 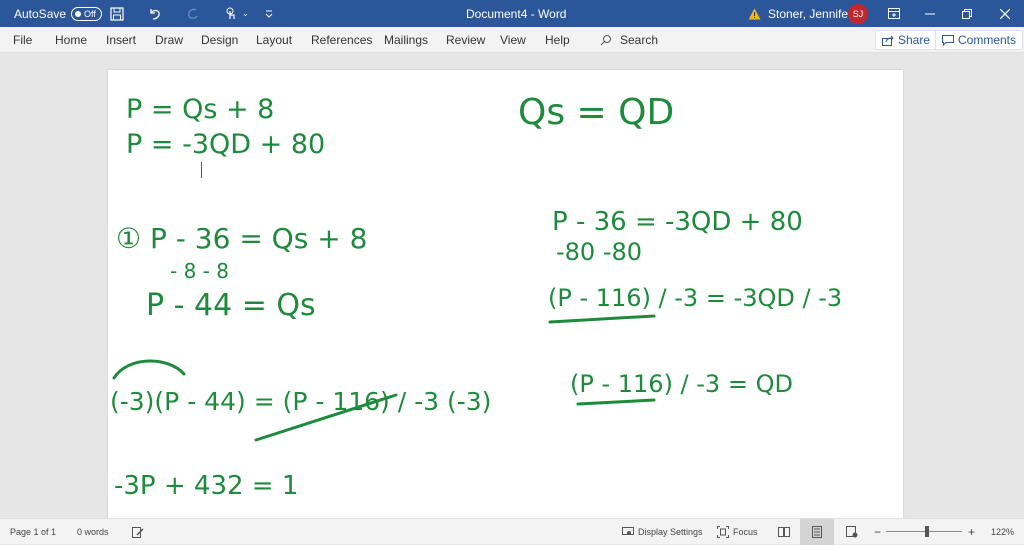 I want to click on tab-insert: Insert, so click(x=121, y=40).